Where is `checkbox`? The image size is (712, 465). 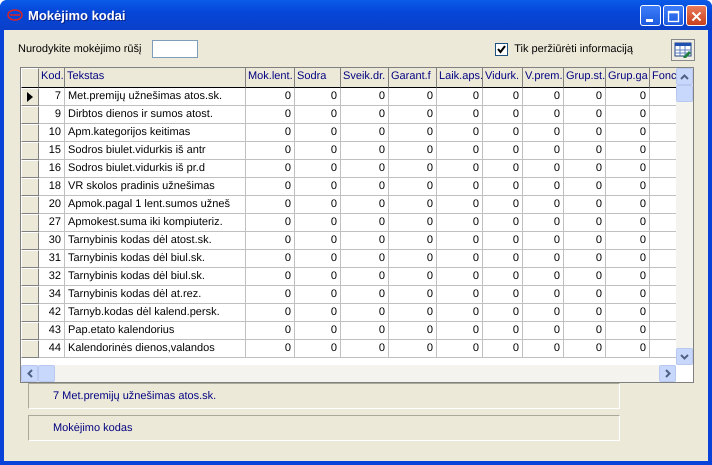
checkbox is located at coordinates (501, 49).